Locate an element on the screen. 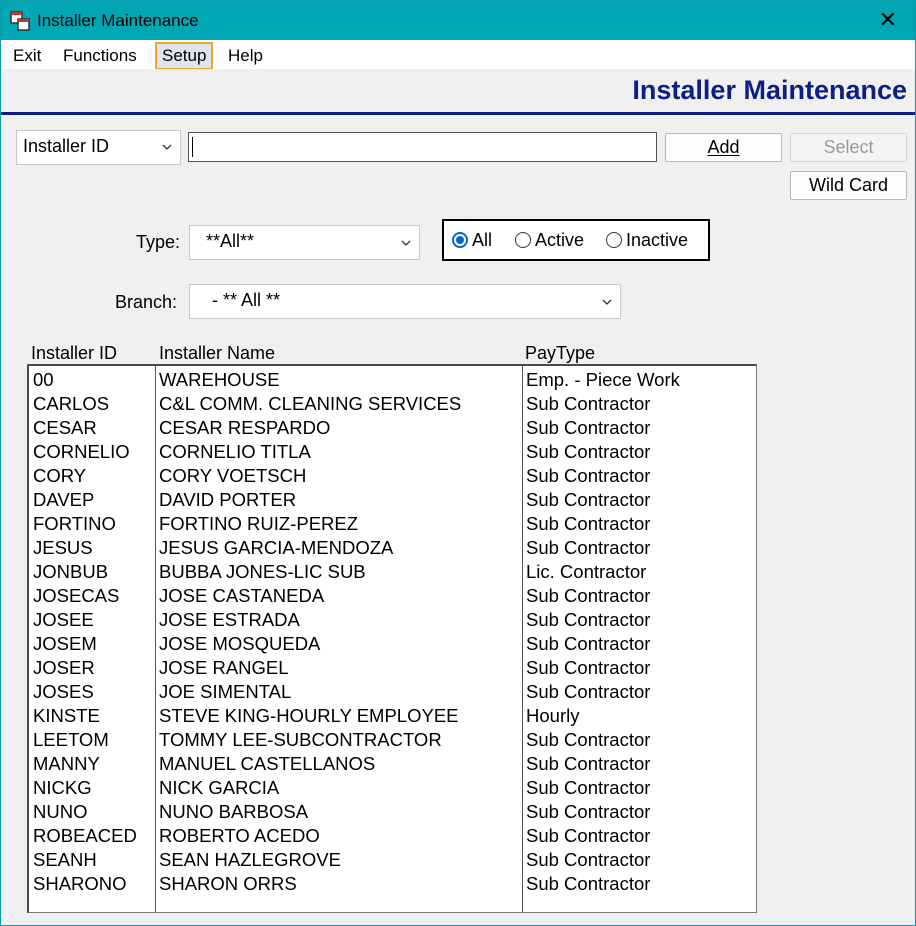 The width and height of the screenshot is (916, 926). table-row: SEANH SEAN HAZLEGROVE Sub Contractor is located at coordinates (384, 860).